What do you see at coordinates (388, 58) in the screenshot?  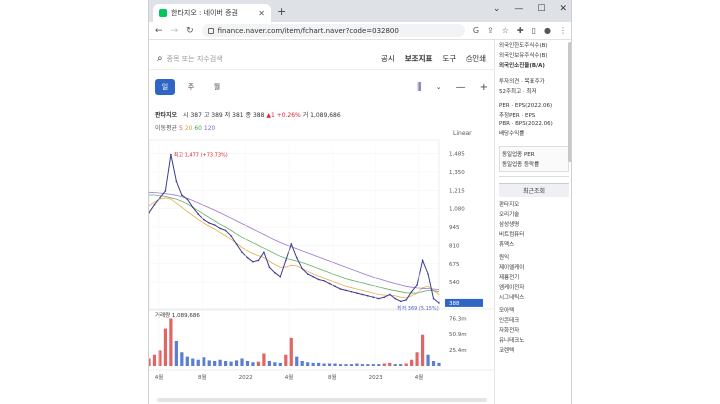 I see `menu-disclosure: 공시` at bounding box center [388, 58].